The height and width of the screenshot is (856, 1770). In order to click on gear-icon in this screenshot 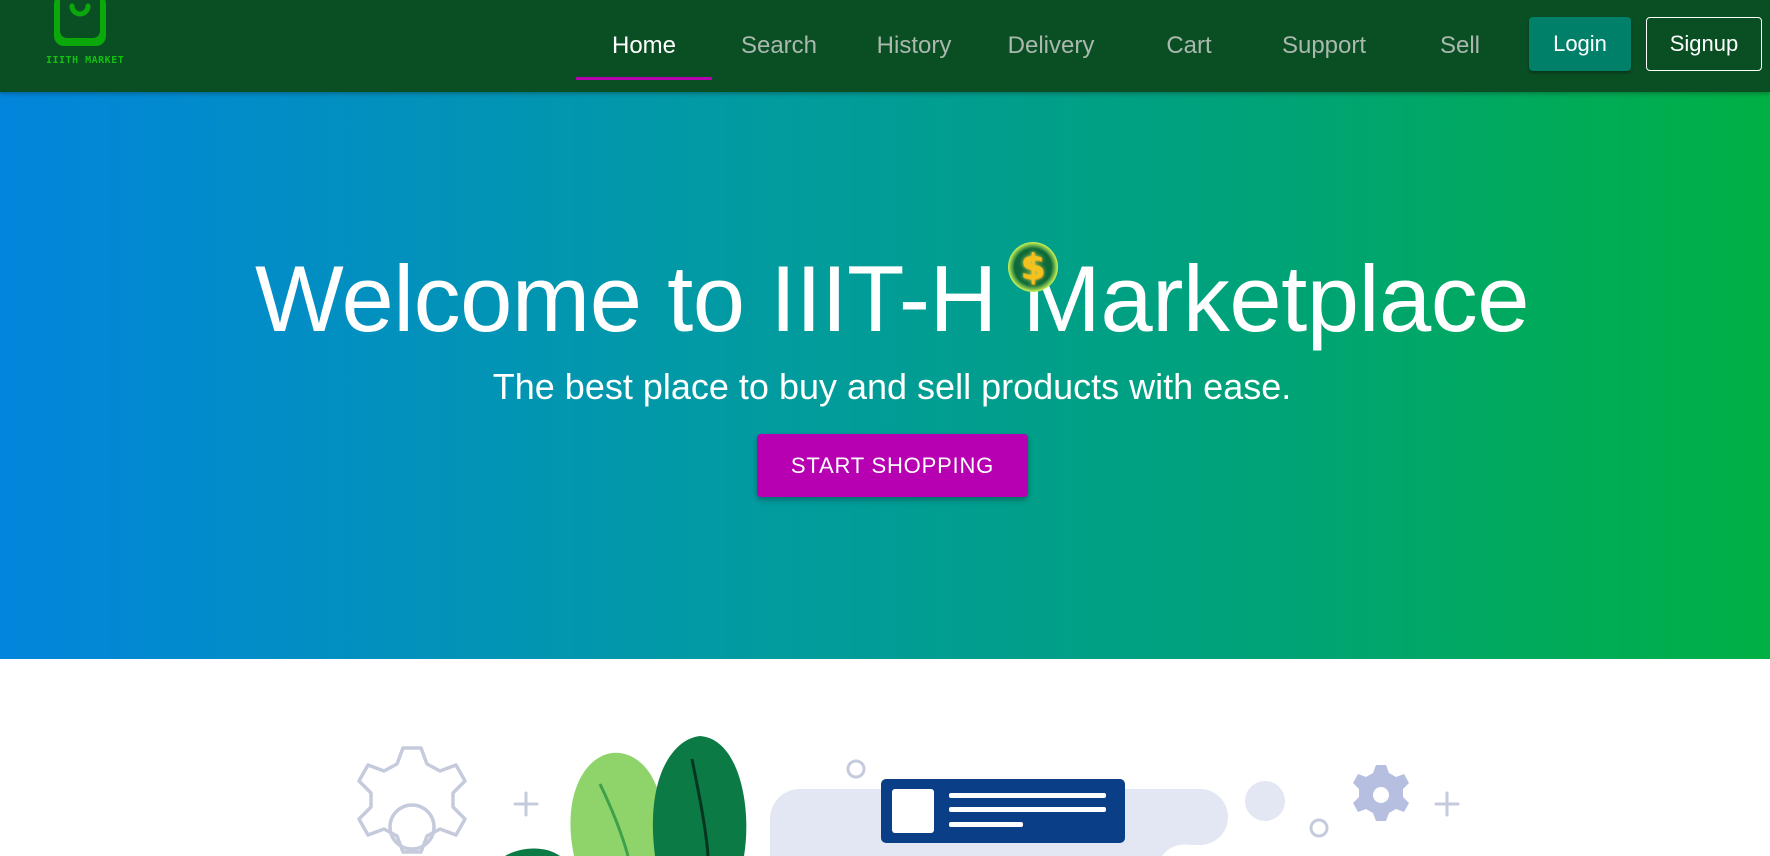, I will do `click(1381, 793)`.